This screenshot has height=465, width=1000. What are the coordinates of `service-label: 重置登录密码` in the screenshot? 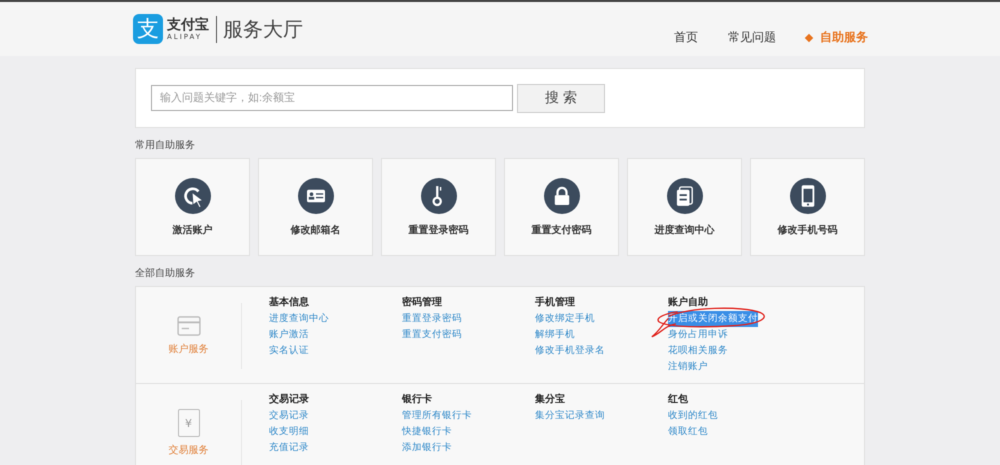 It's located at (438, 230).